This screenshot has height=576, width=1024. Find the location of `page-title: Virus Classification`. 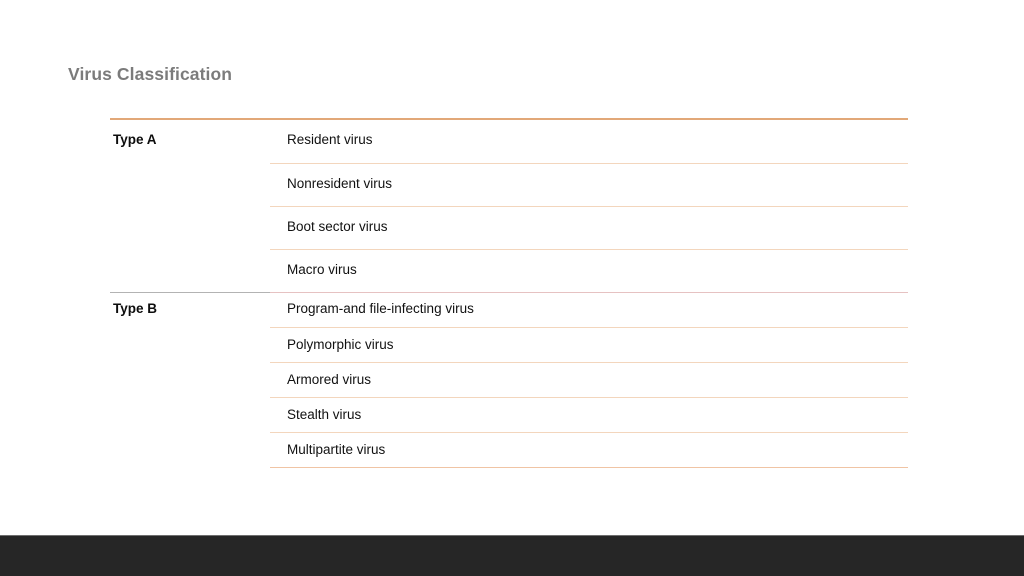

page-title: Virus Classification is located at coordinates (150, 74).